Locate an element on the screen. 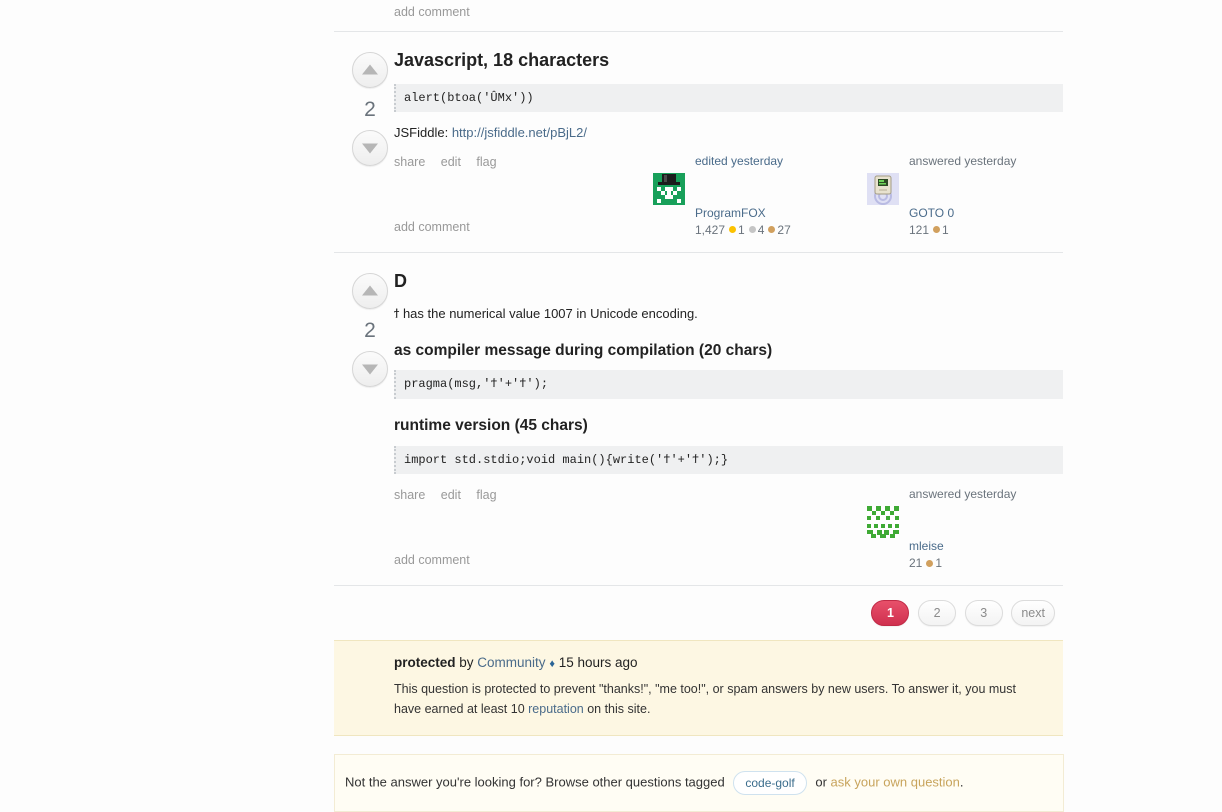 The image size is (1222, 812). notice-text-part2: on this site. is located at coordinates (617, 708).